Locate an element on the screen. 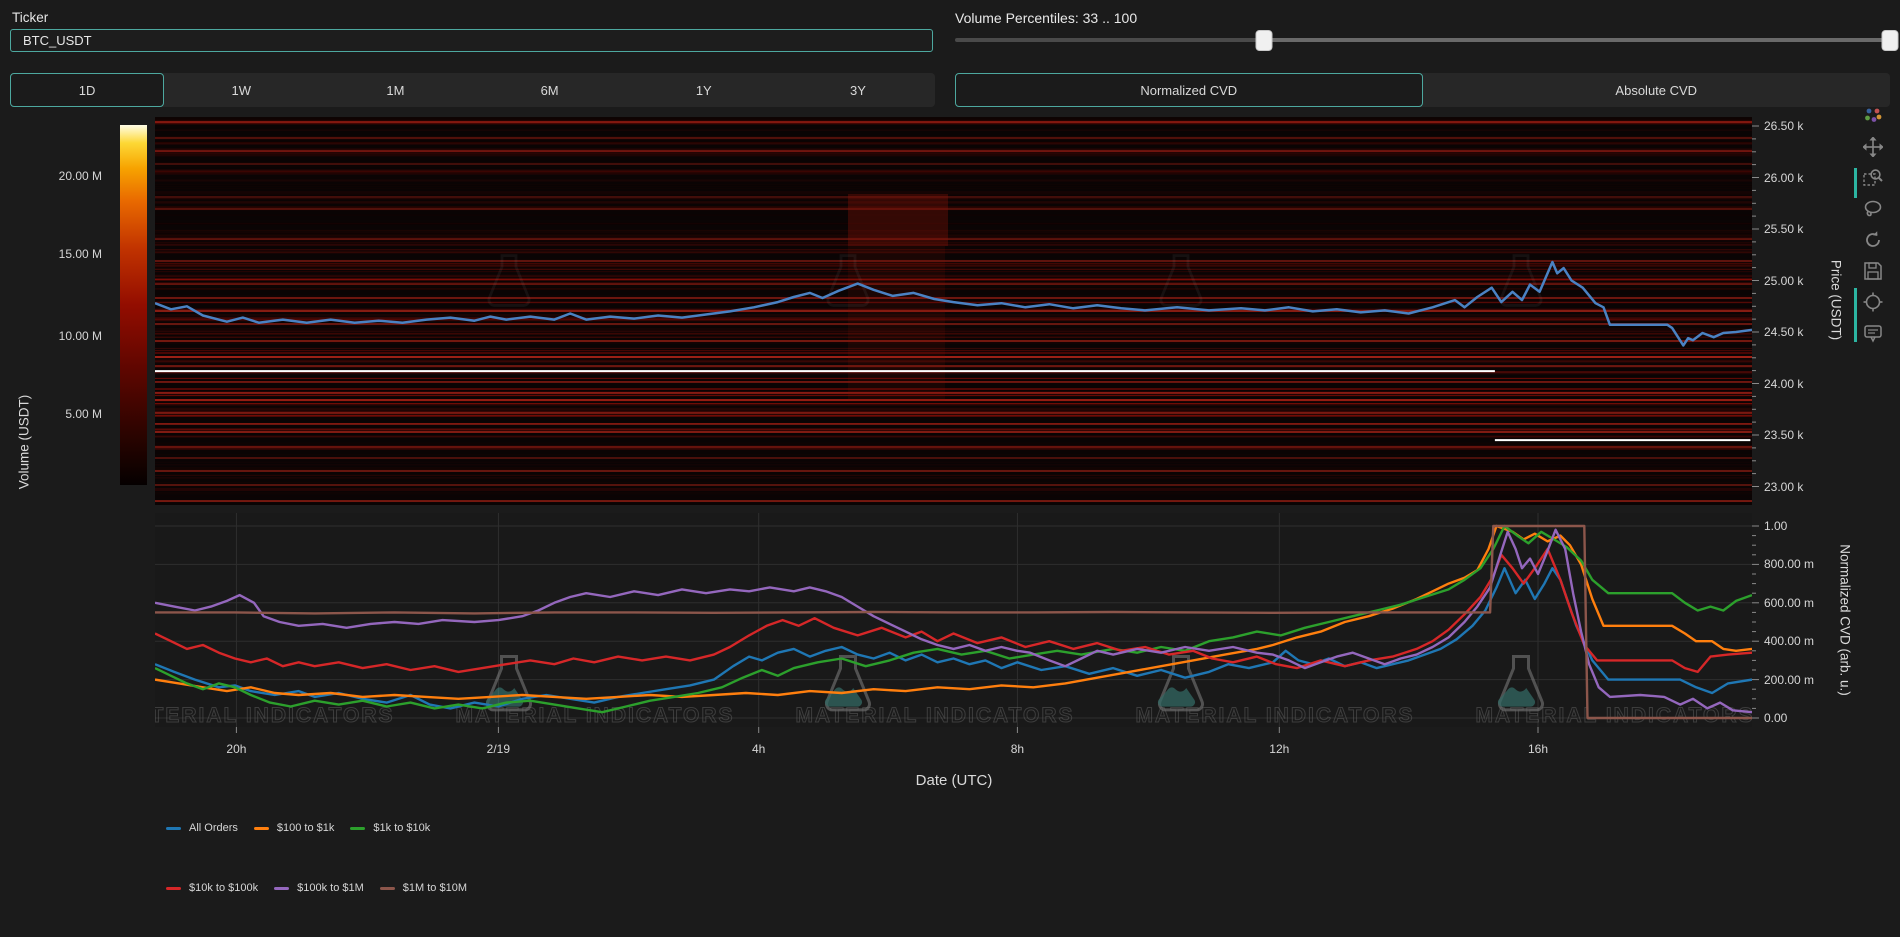 This screenshot has height=937, width=1900. price-tick-label: 24.50 k is located at coordinates (1784, 332).